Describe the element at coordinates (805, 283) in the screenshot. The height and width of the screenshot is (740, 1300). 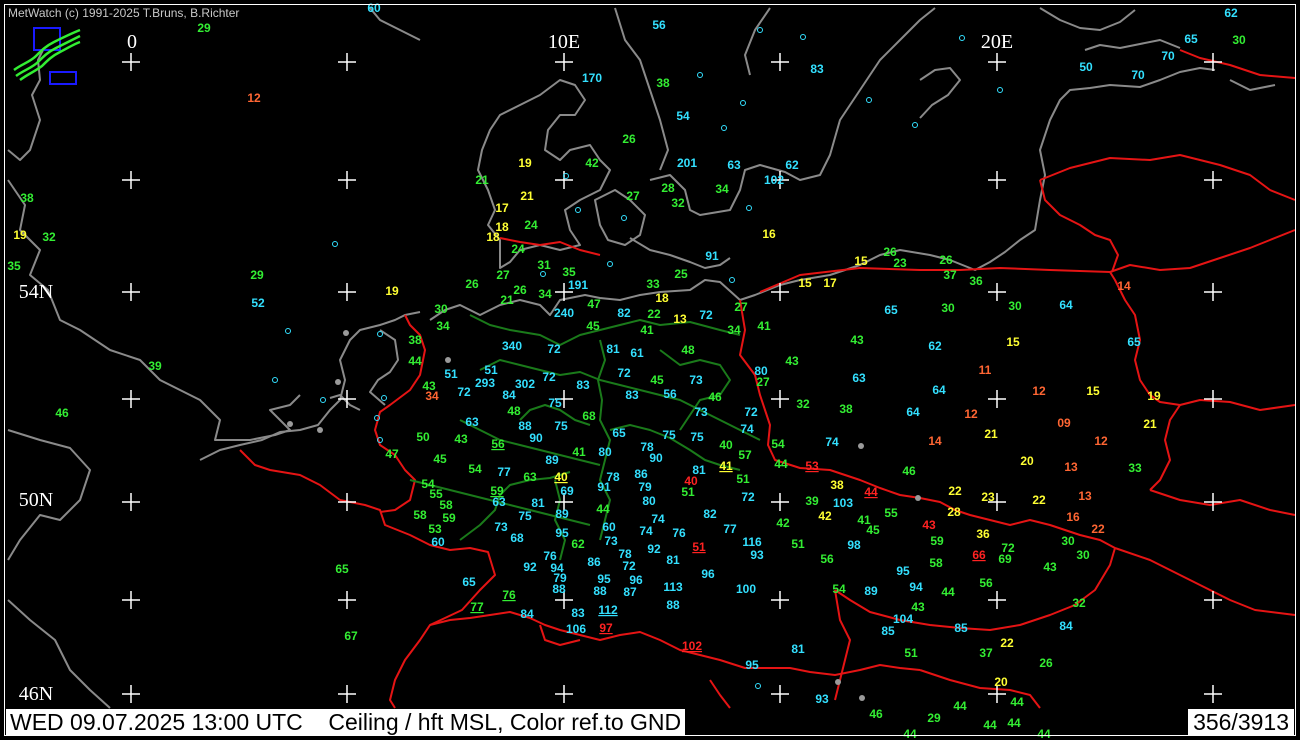
I see `ceiling-observation: 15` at that location.